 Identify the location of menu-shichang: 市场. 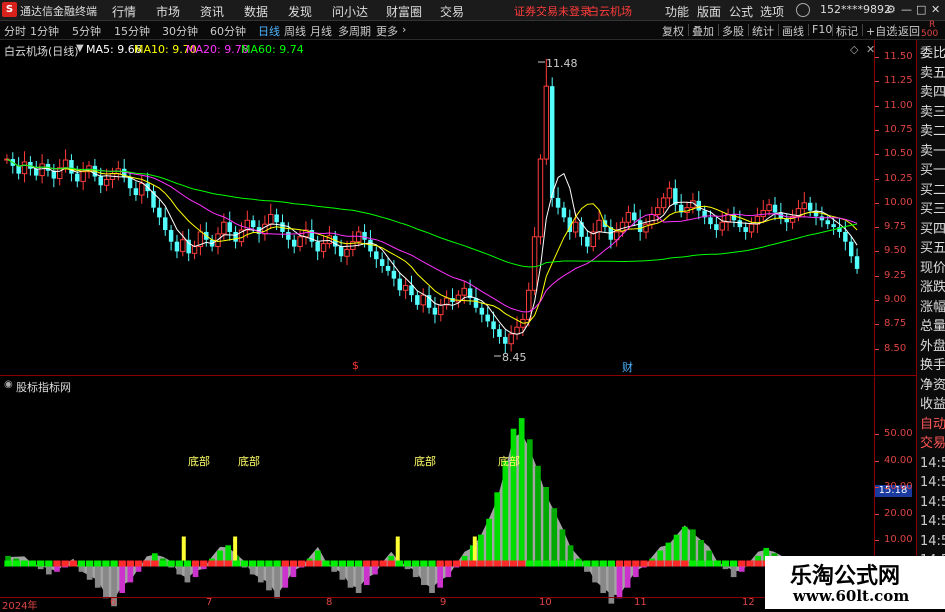
(168, 11).